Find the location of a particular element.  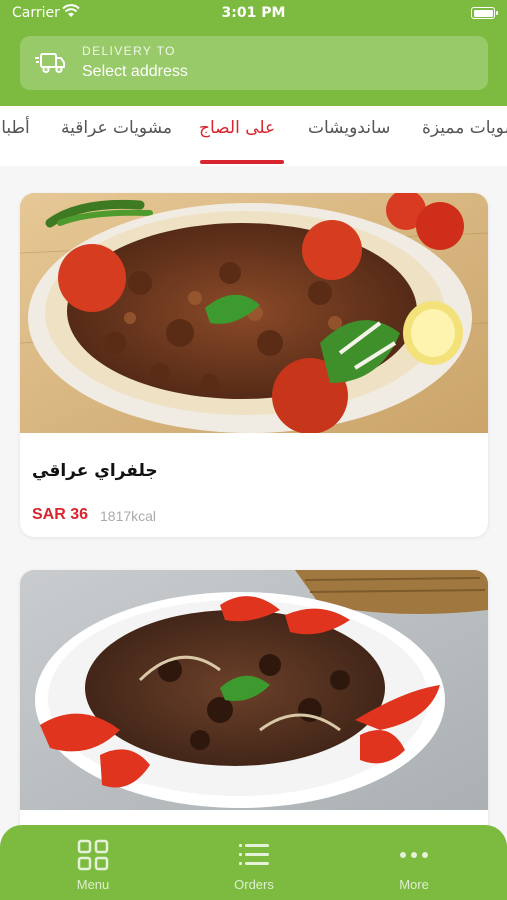

dish-price: SAR 36 is located at coordinates (60, 514).